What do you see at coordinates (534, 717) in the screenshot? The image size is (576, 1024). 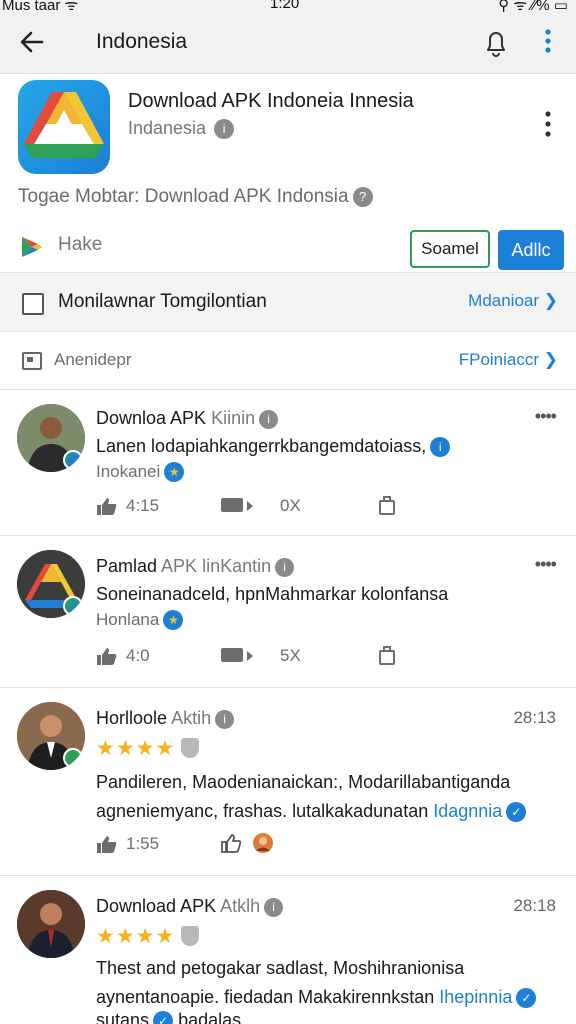 I see `review-date: 28:13` at bounding box center [534, 717].